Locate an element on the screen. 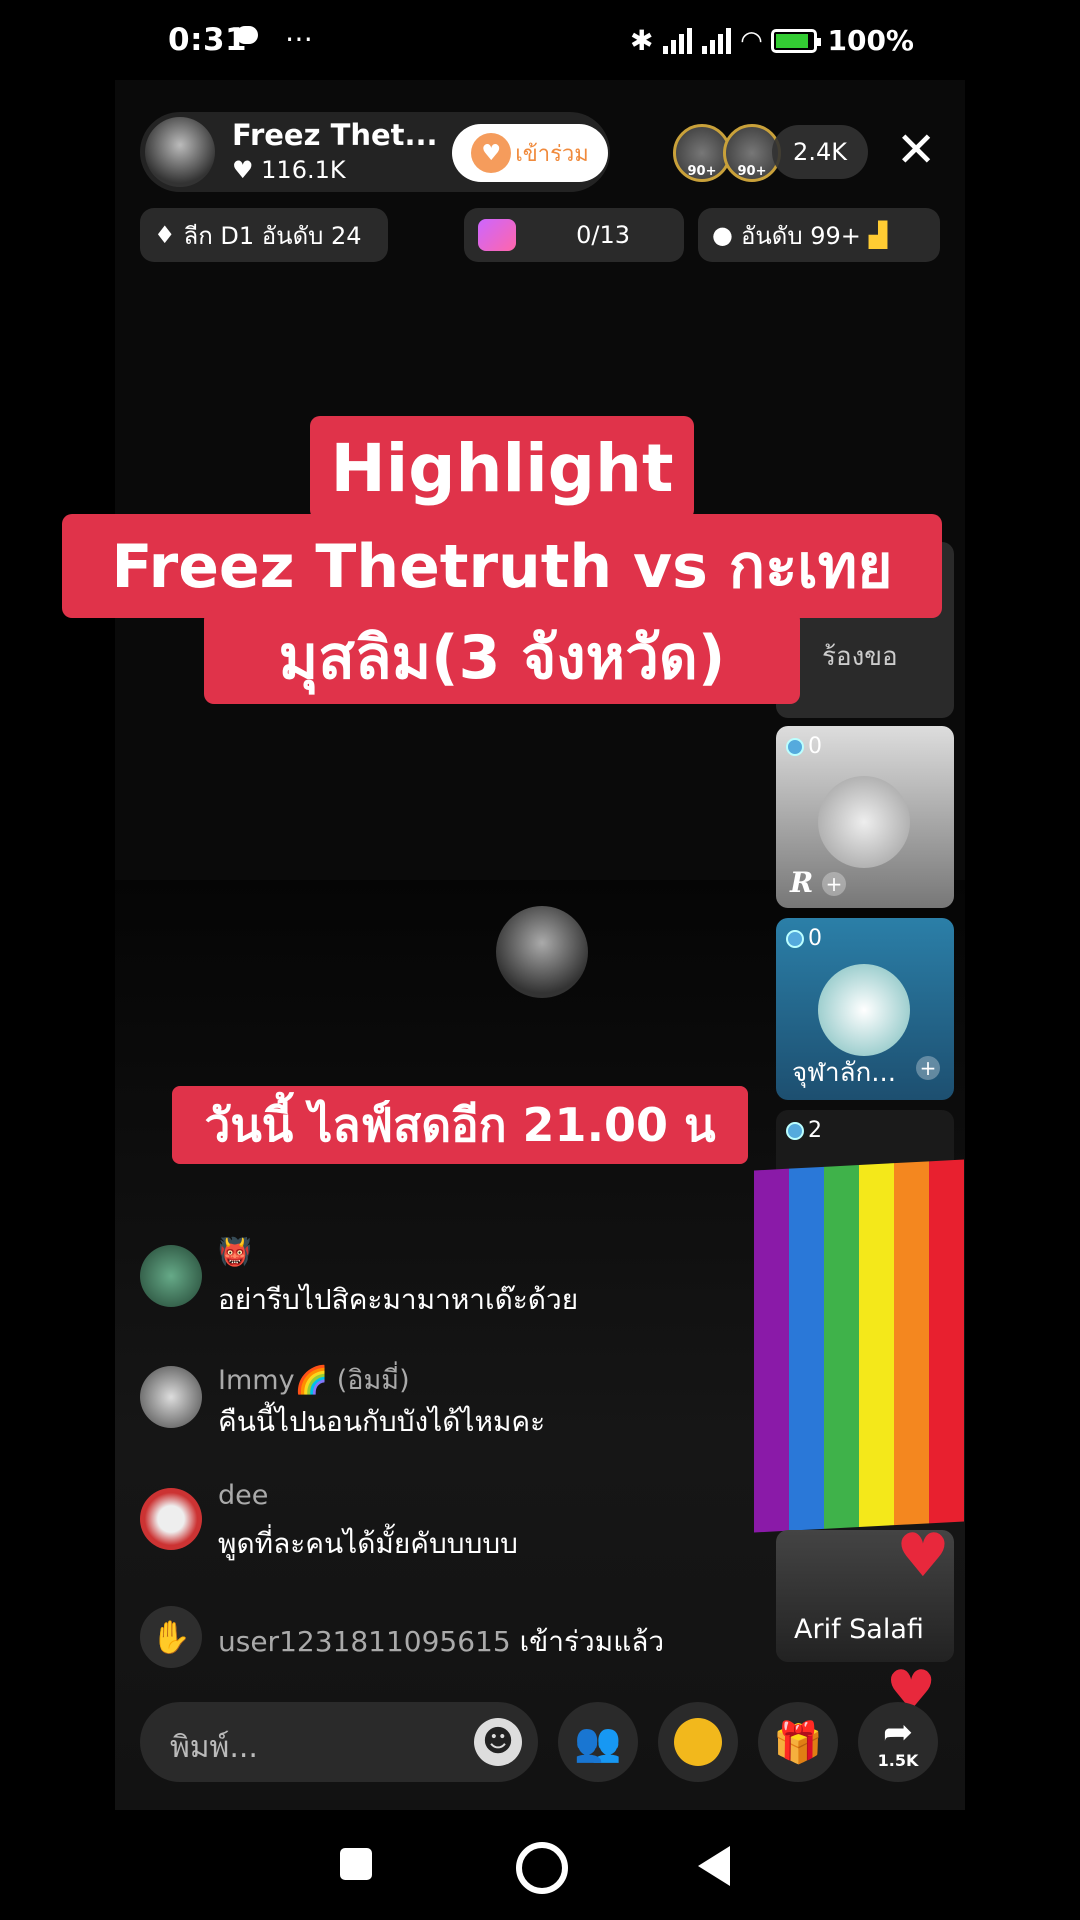  chat-message: พูดที่ละคนได้มั้ยคับบบบบ is located at coordinates (368, 1543).